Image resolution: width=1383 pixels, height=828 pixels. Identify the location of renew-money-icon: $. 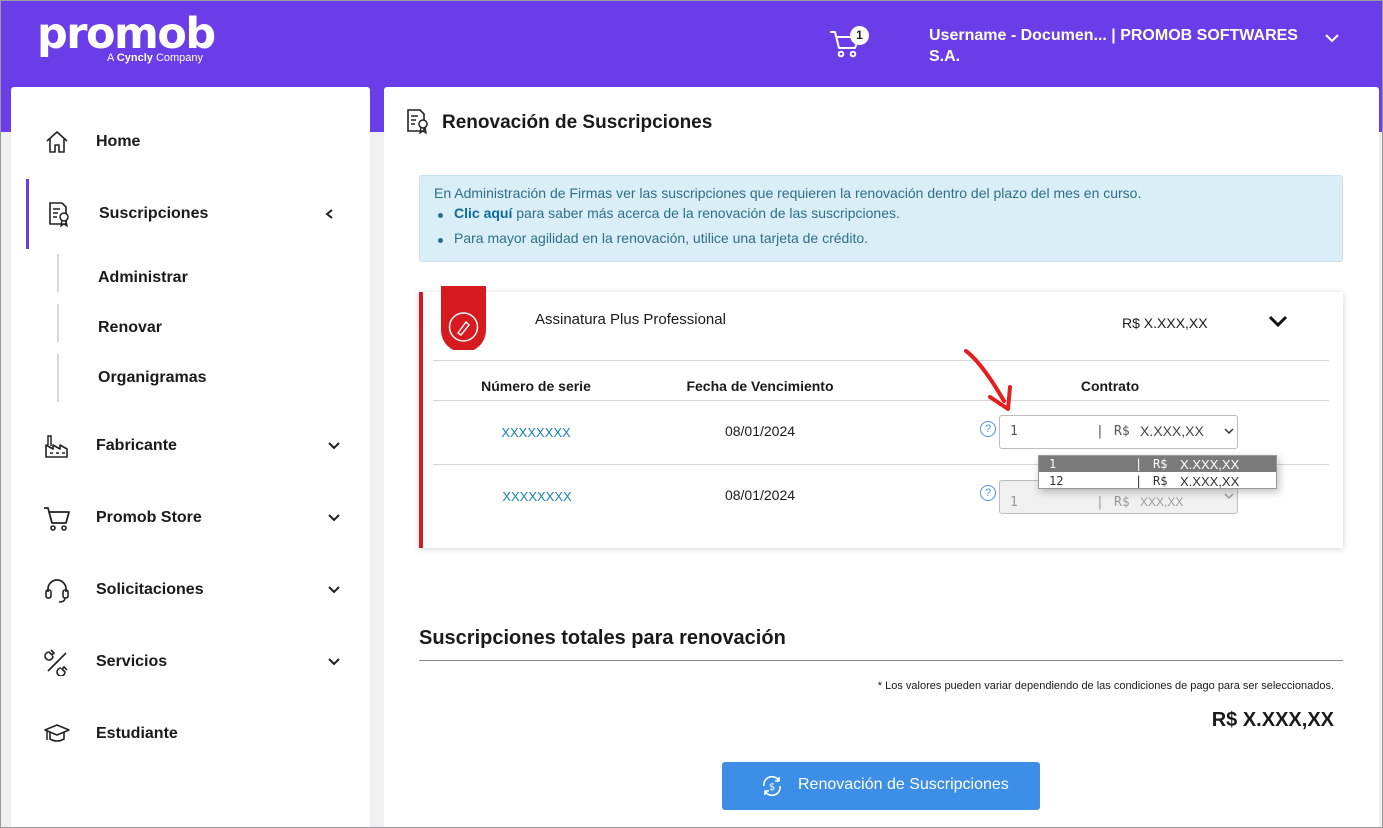
(772, 786).